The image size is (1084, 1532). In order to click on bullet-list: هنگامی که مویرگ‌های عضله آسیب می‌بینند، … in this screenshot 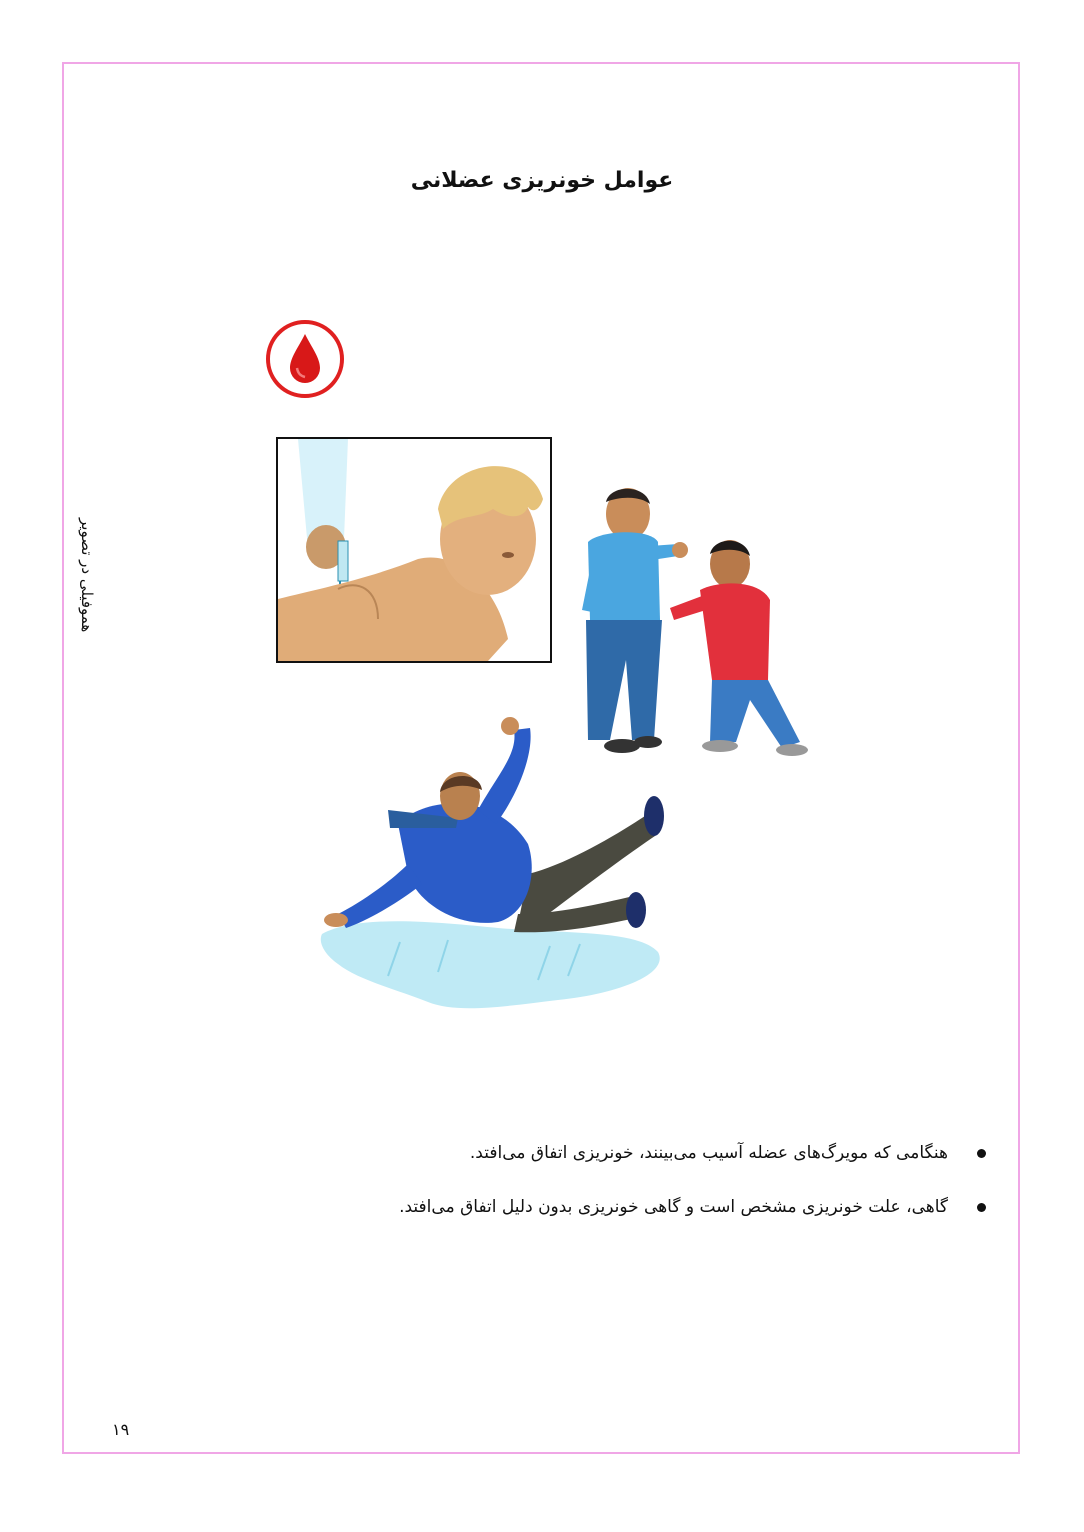, I will do `click(626, 1194)`.